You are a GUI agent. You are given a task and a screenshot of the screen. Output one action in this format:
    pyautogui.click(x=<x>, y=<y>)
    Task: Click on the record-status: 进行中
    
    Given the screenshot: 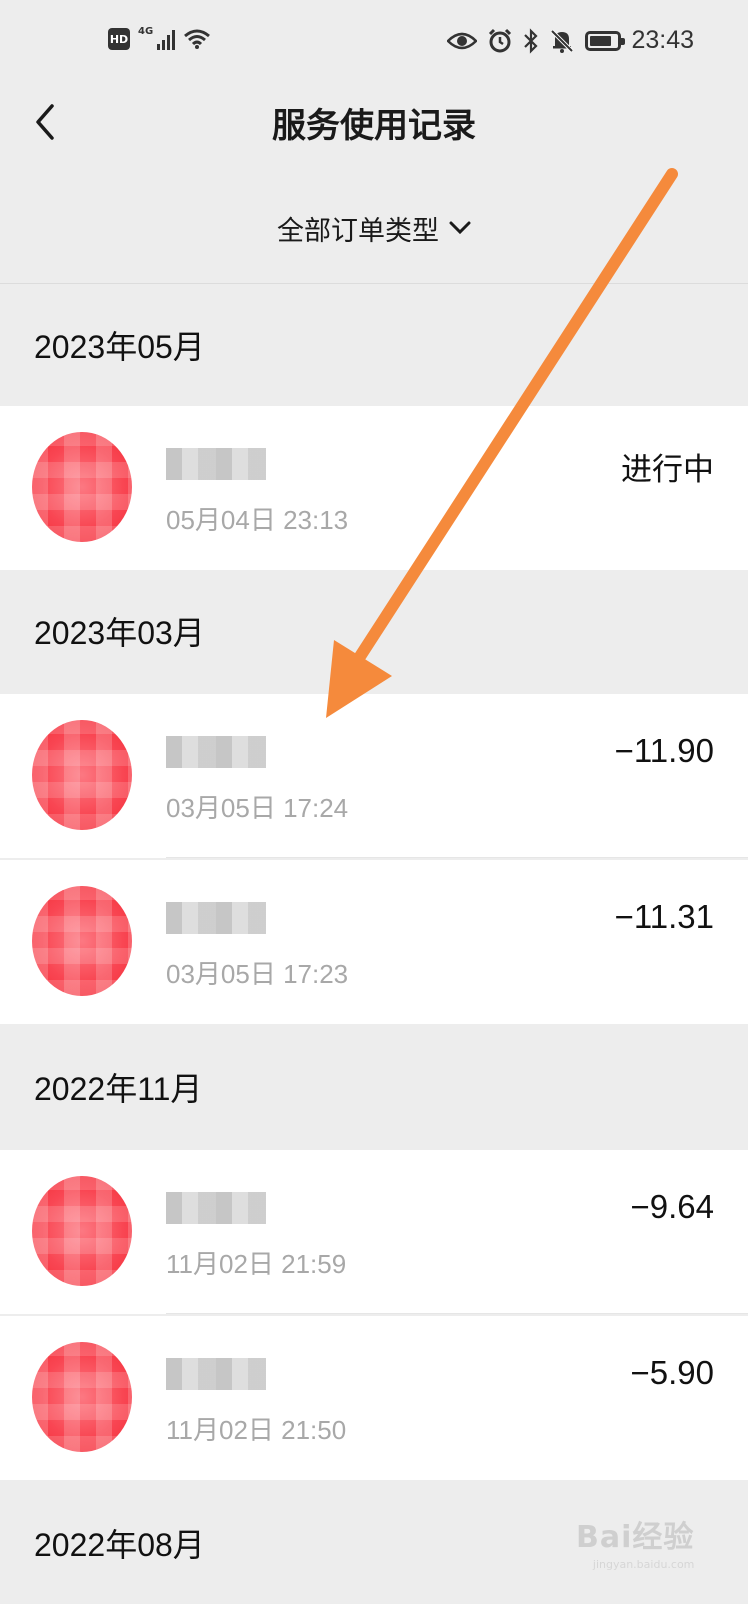 What is the action you would take?
    pyautogui.click(x=667, y=470)
    